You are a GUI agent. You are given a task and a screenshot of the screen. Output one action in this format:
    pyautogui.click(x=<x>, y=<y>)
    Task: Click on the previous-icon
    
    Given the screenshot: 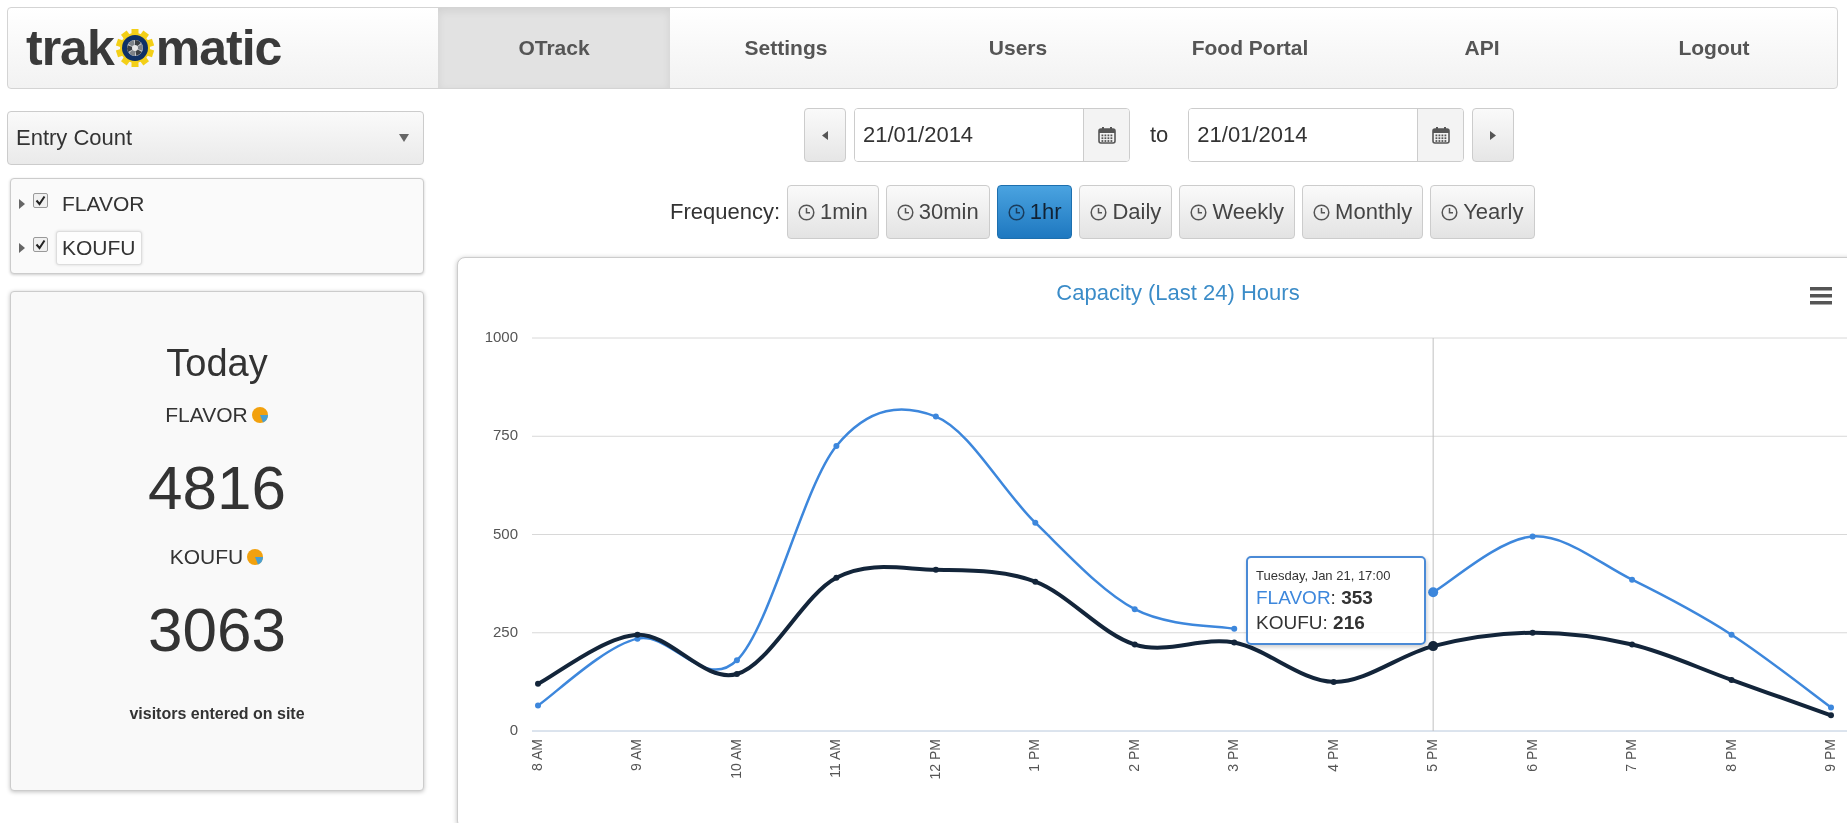 What is the action you would take?
    pyautogui.click(x=825, y=135)
    